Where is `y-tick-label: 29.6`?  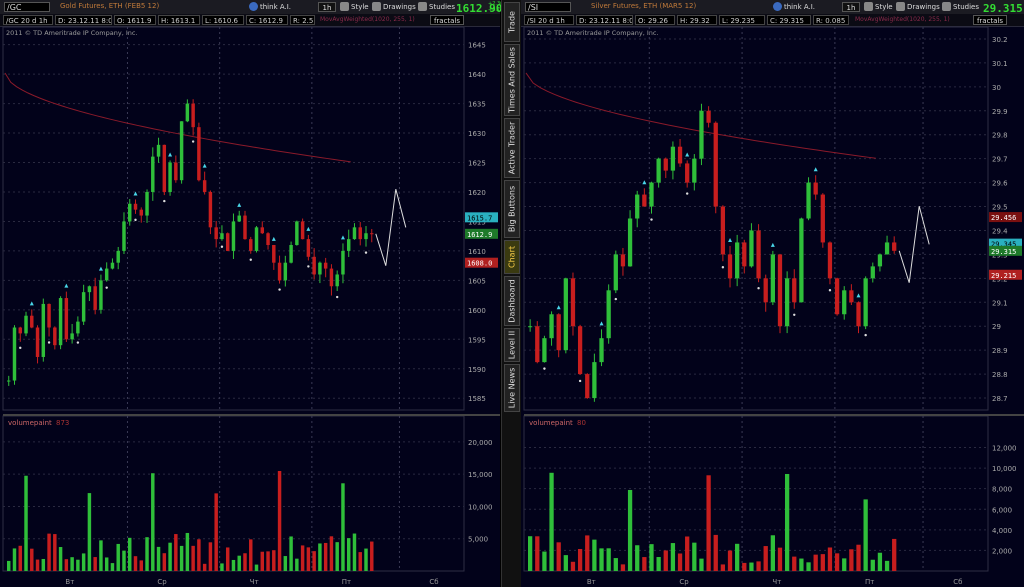
y-tick-label: 29.6 is located at coordinates (1000, 184).